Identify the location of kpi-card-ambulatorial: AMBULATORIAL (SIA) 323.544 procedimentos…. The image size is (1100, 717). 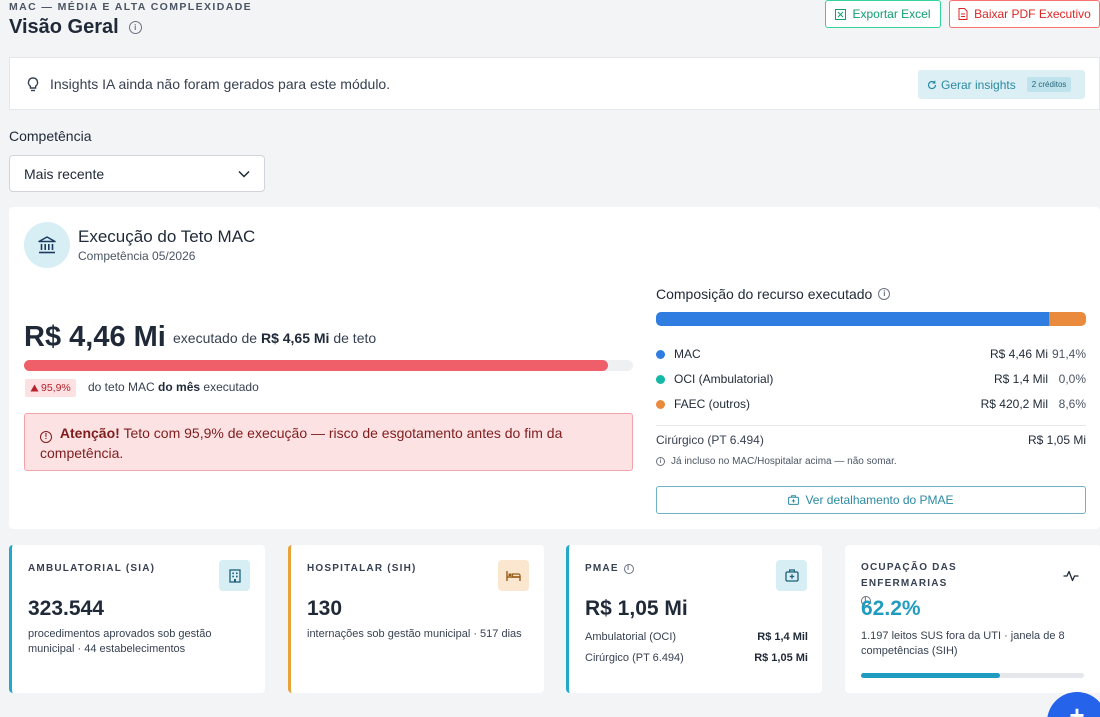
(137, 619).